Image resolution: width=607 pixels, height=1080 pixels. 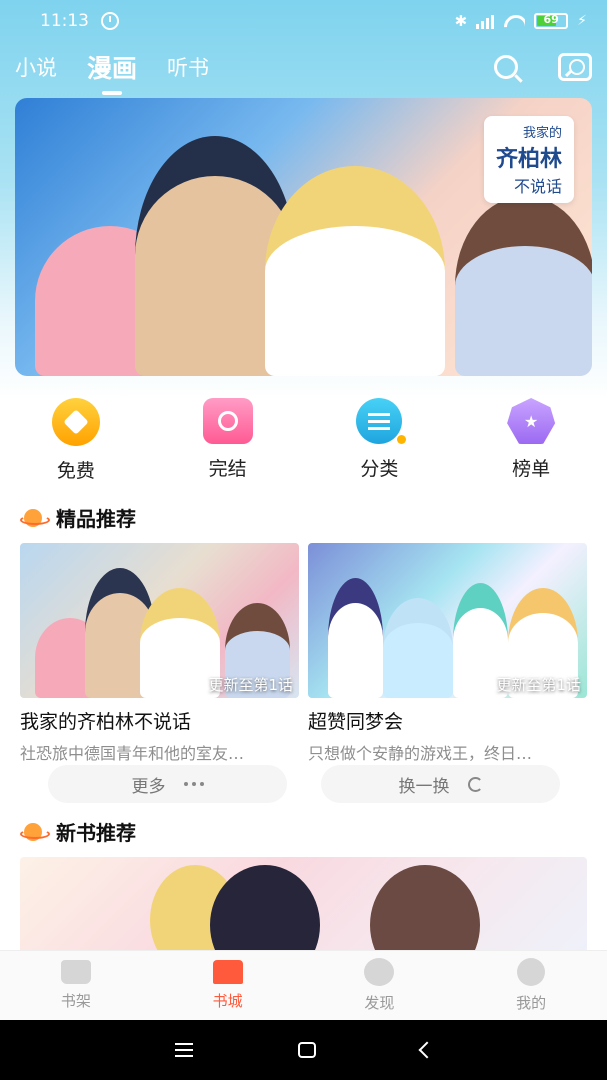 I want to click on banner-title: 齐柏林, so click(x=528, y=159).